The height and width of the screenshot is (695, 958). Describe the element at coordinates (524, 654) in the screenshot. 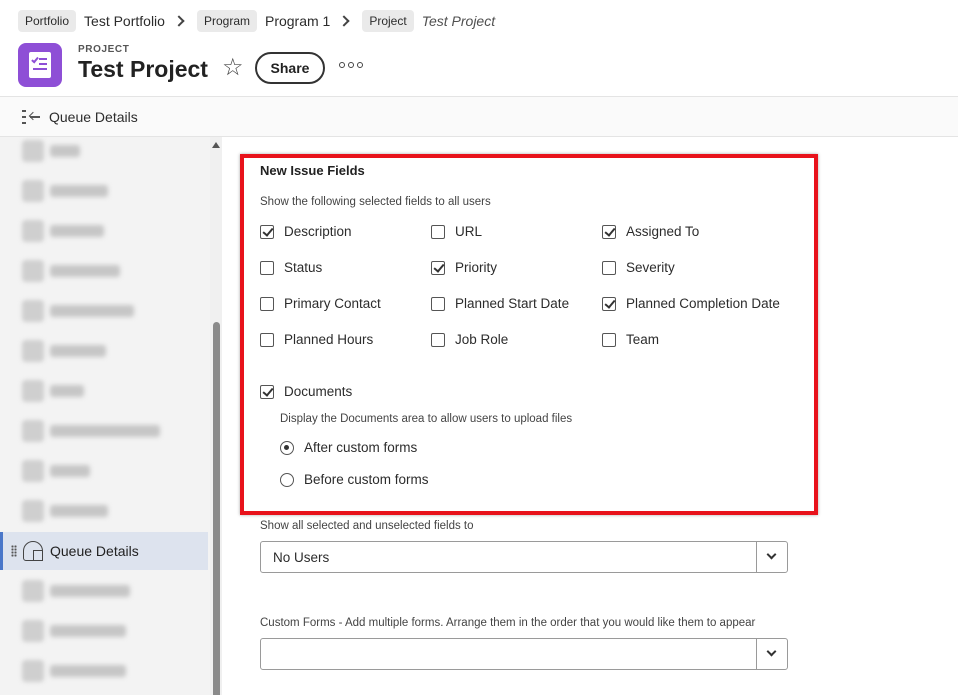

I see `custom-forms-select` at that location.